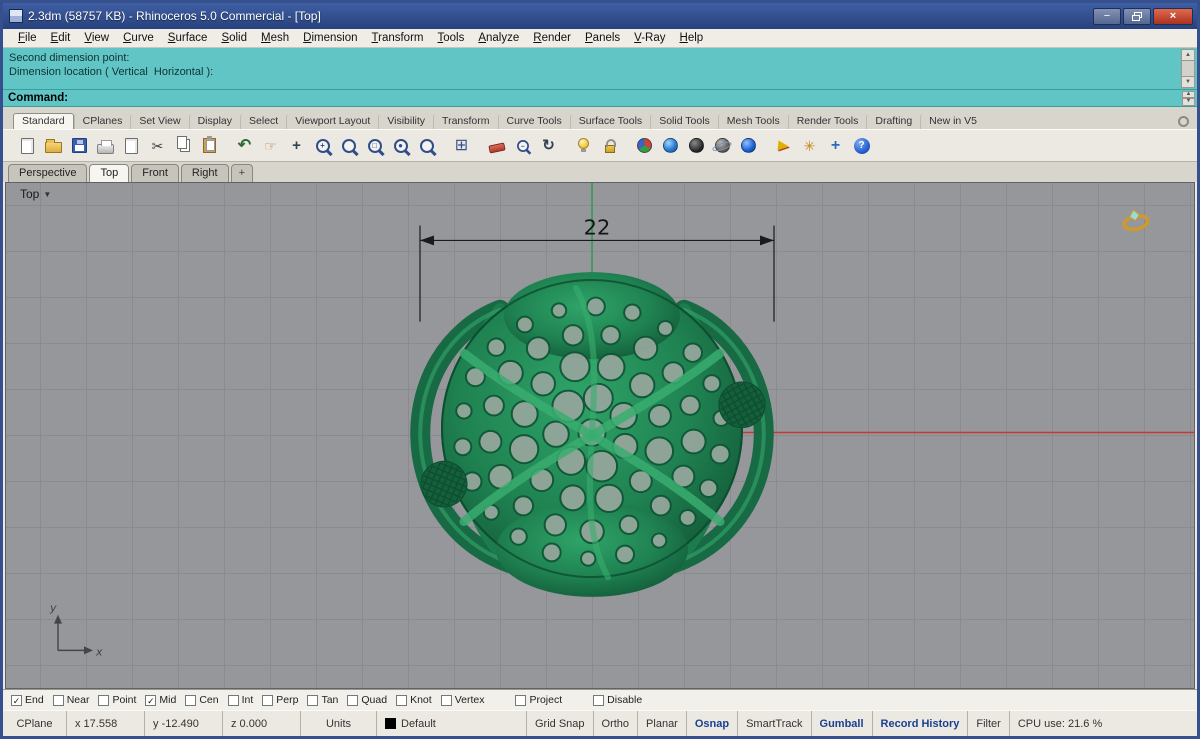 This screenshot has width=1200, height=739. I want to click on toolbar-tab-surface-tools: Surface Tools, so click(609, 121).